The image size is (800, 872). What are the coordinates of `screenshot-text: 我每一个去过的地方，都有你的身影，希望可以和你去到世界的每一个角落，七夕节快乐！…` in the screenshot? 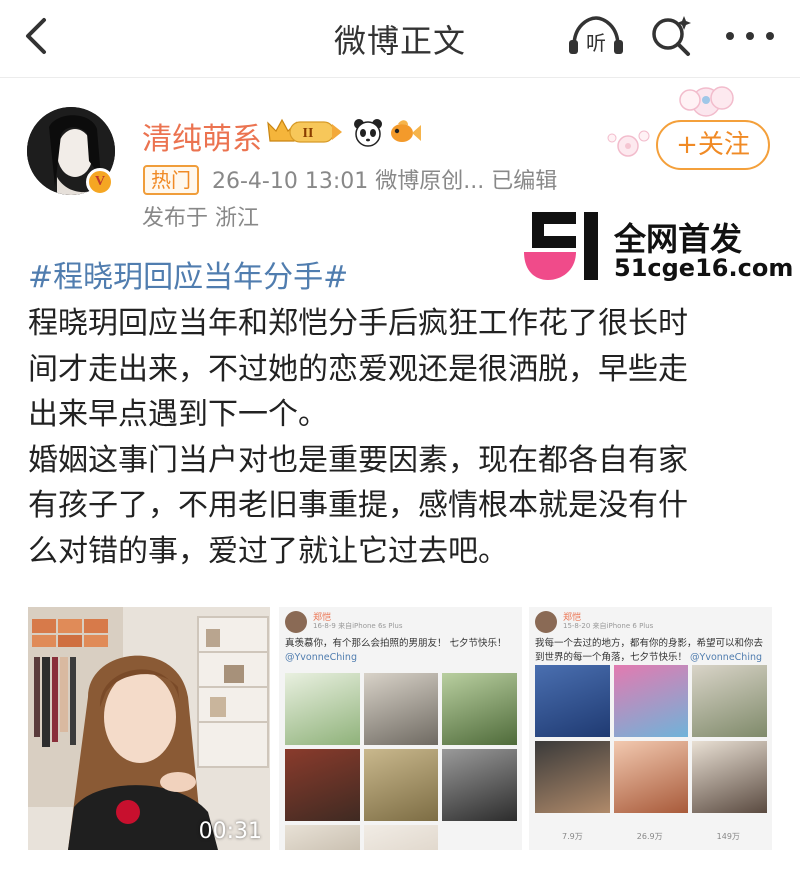 It's located at (651, 651).